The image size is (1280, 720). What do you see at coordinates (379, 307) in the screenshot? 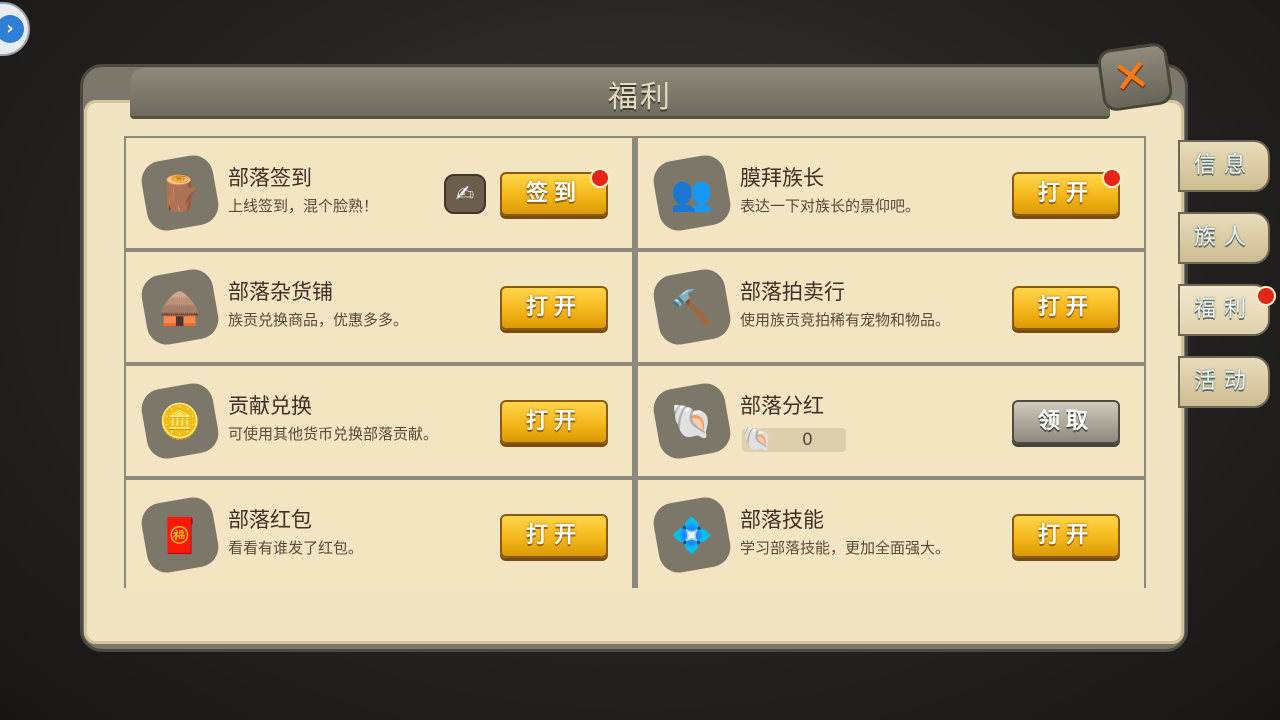
I see `item-general-store: 🛖 部落杂货铺 族贡兑换商品，优惠多多。 打开` at bounding box center [379, 307].